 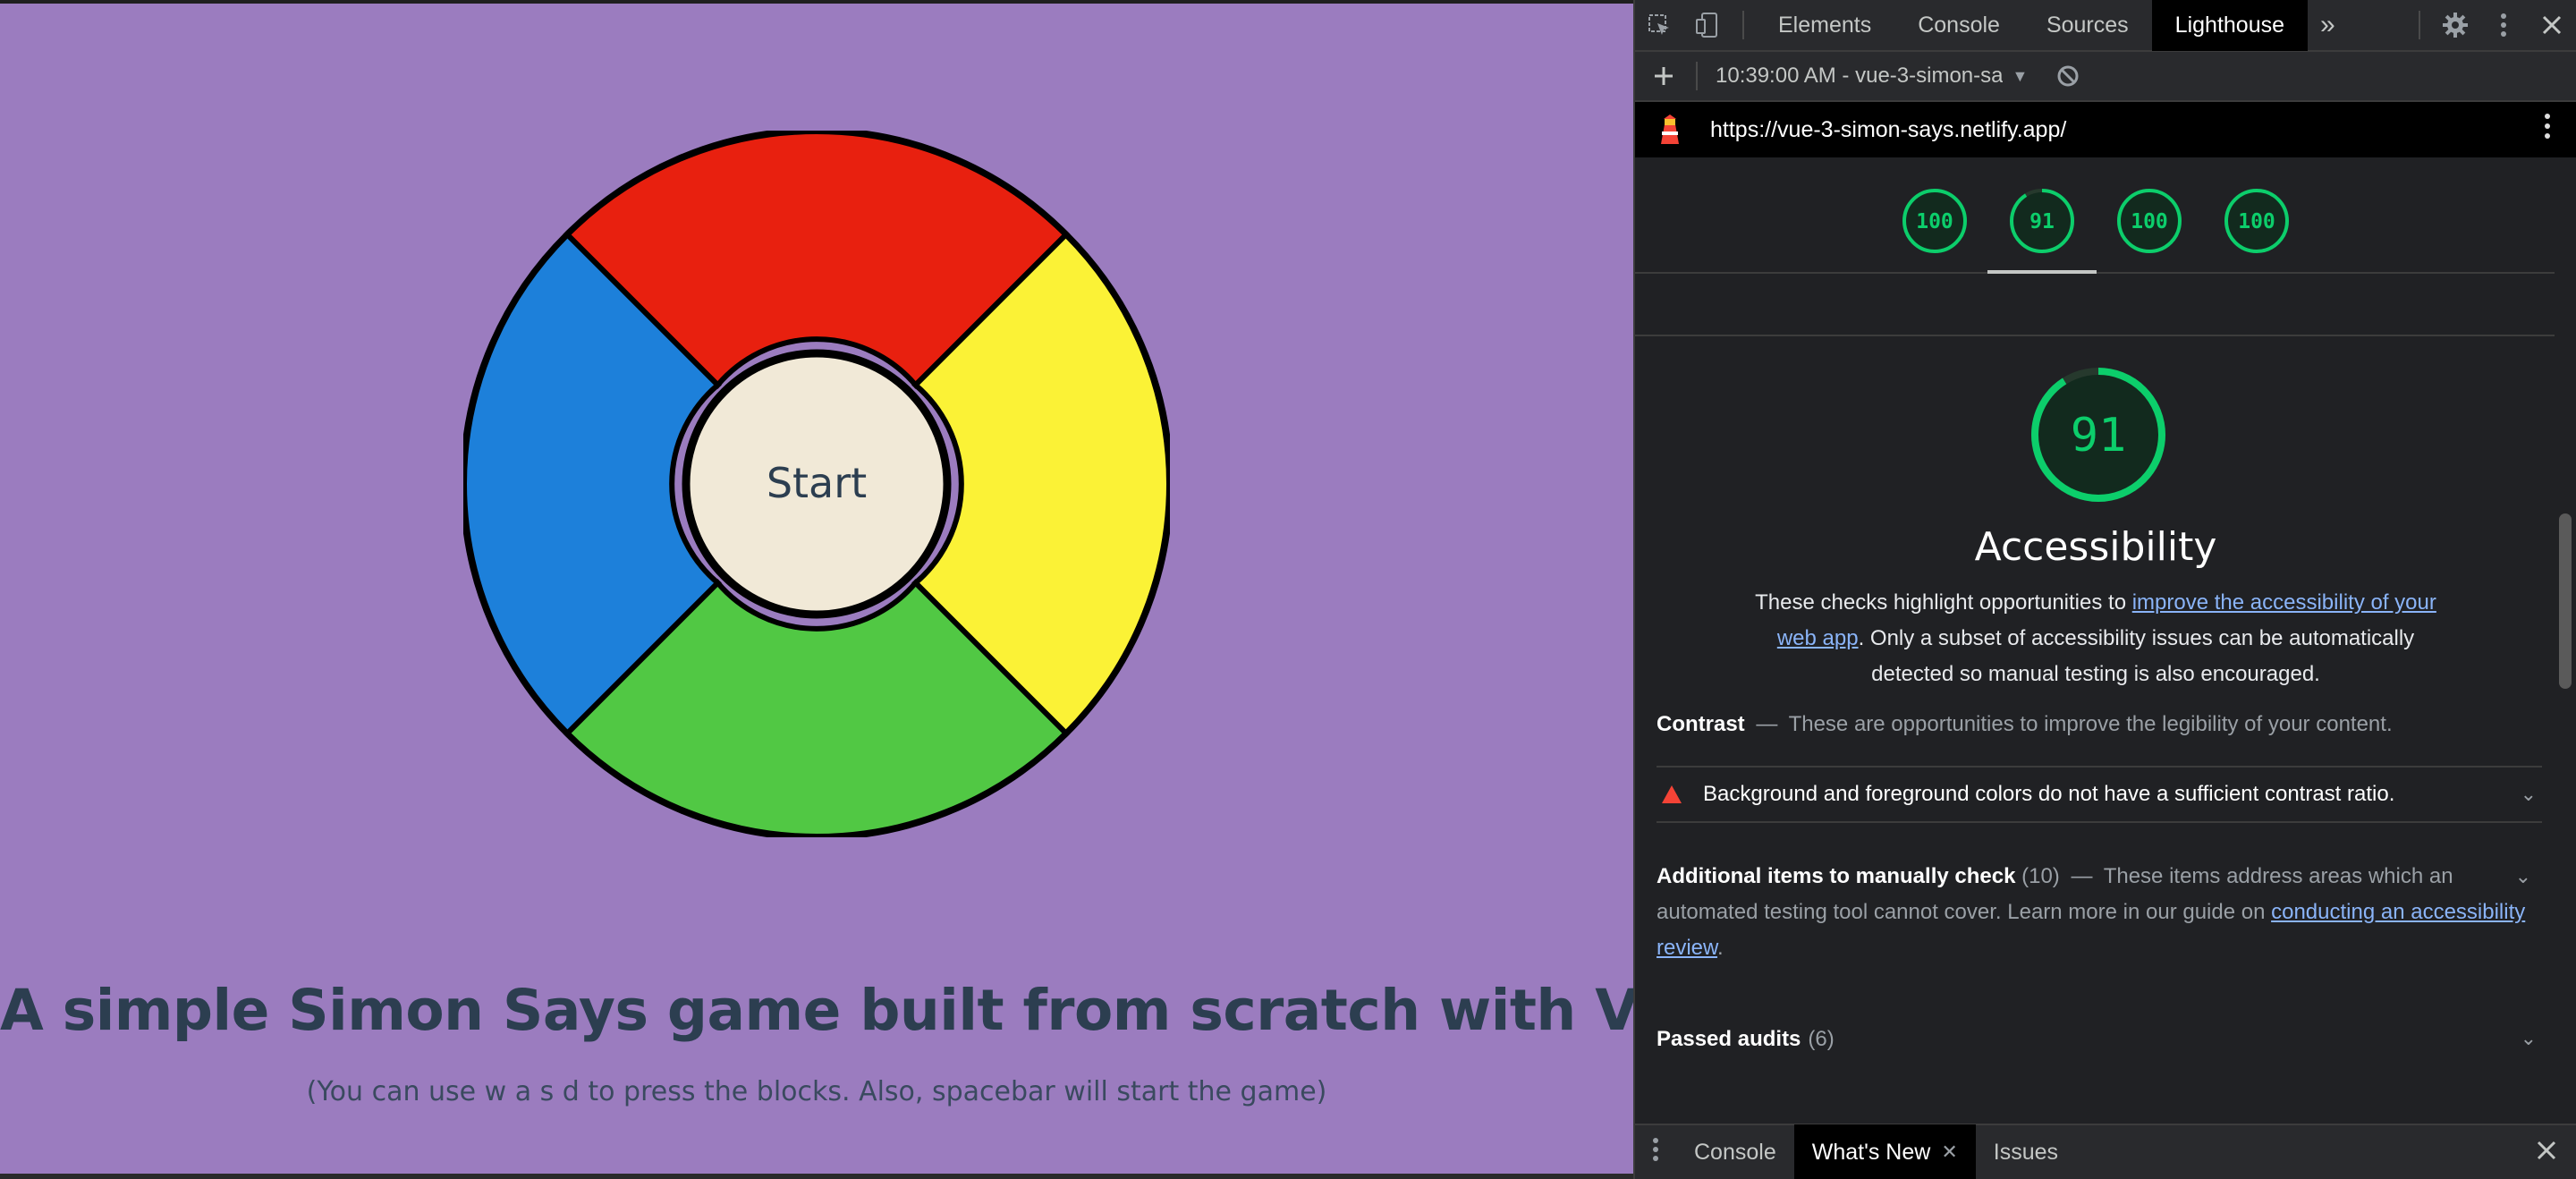 What do you see at coordinates (2328, 26) in the screenshot?
I see `more-tabs-icon: »` at bounding box center [2328, 26].